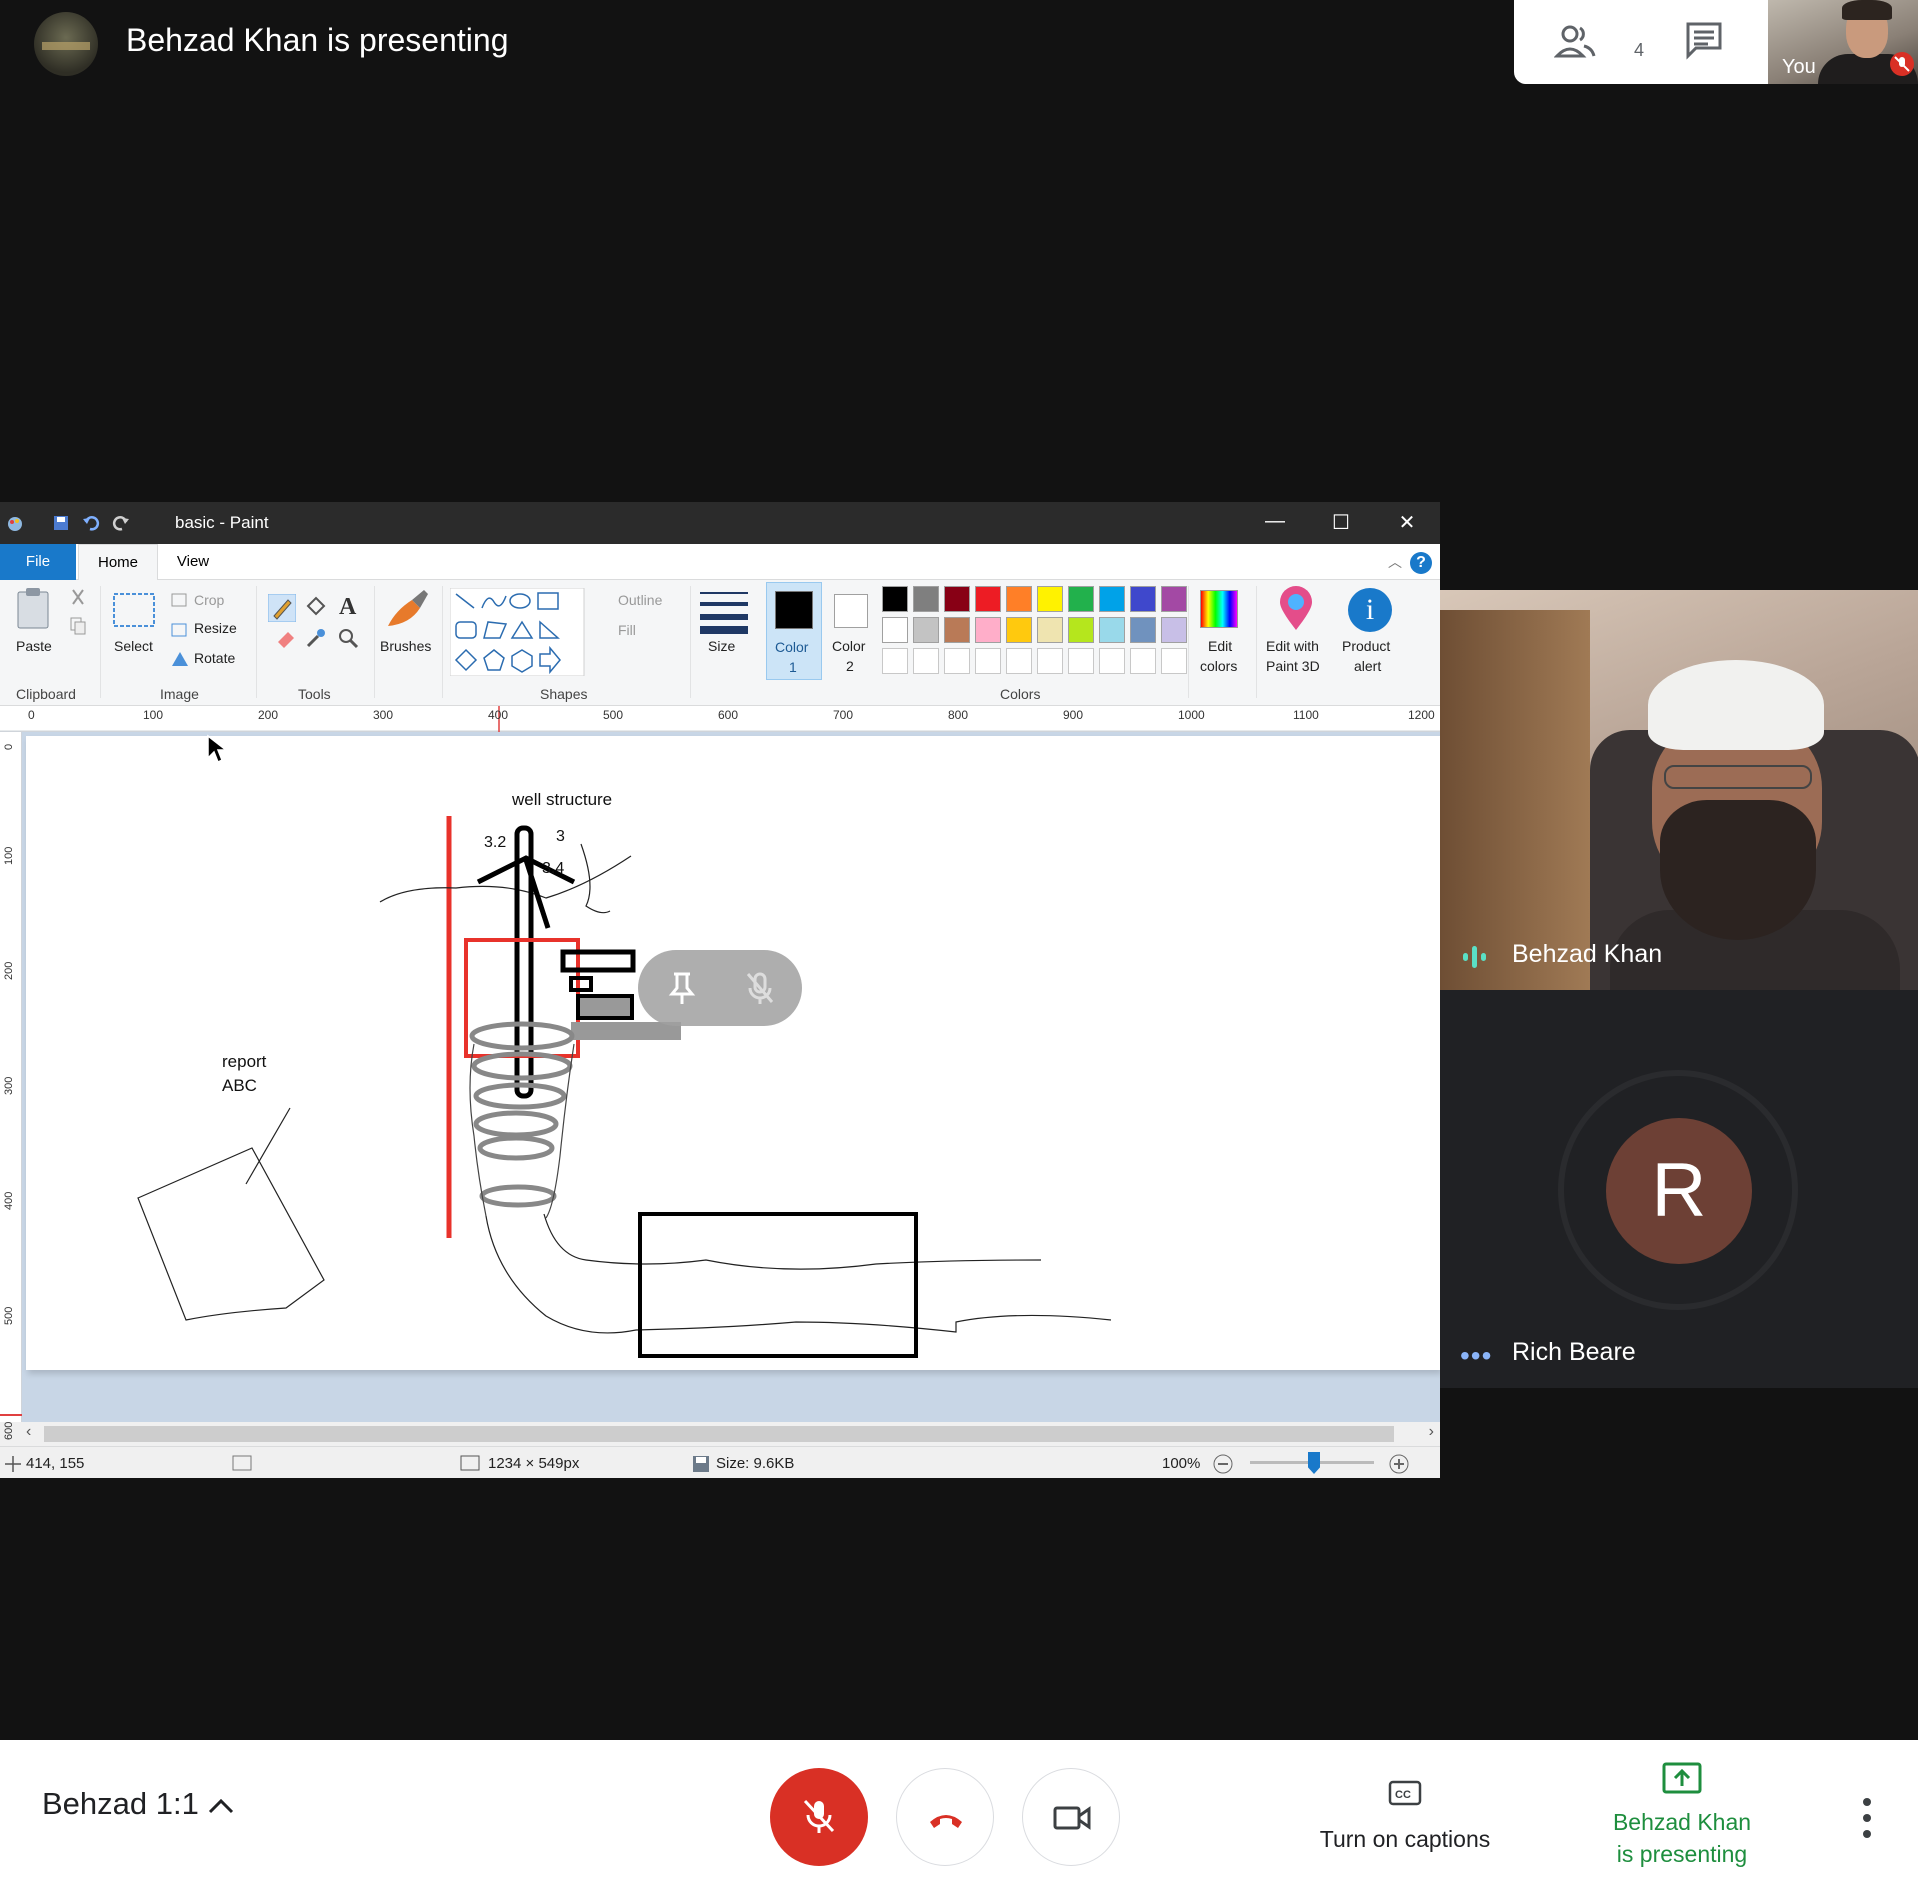 The height and width of the screenshot is (1894, 1918). What do you see at coordinates (1867, 1818) in the screenshot?
I see `more-options-icon` at bounding box center [1867, 1818].